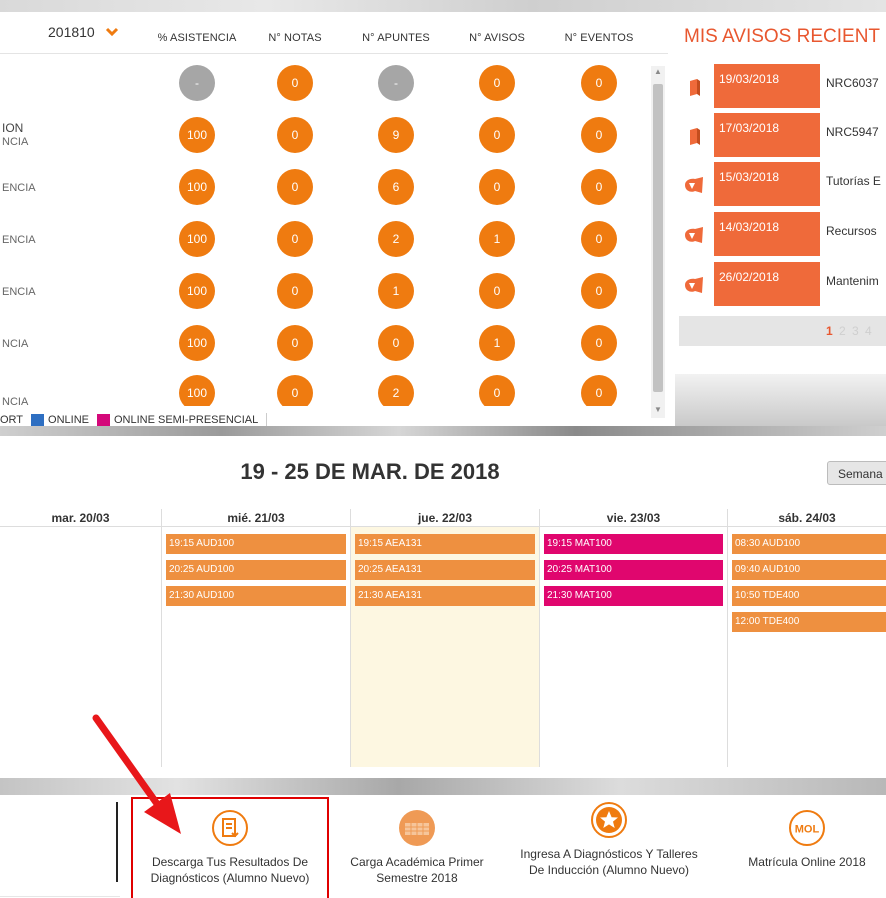  Describe the element at coordinates (852, 83) in the screenshot. I see `notice-text: NRC6037` at that location.